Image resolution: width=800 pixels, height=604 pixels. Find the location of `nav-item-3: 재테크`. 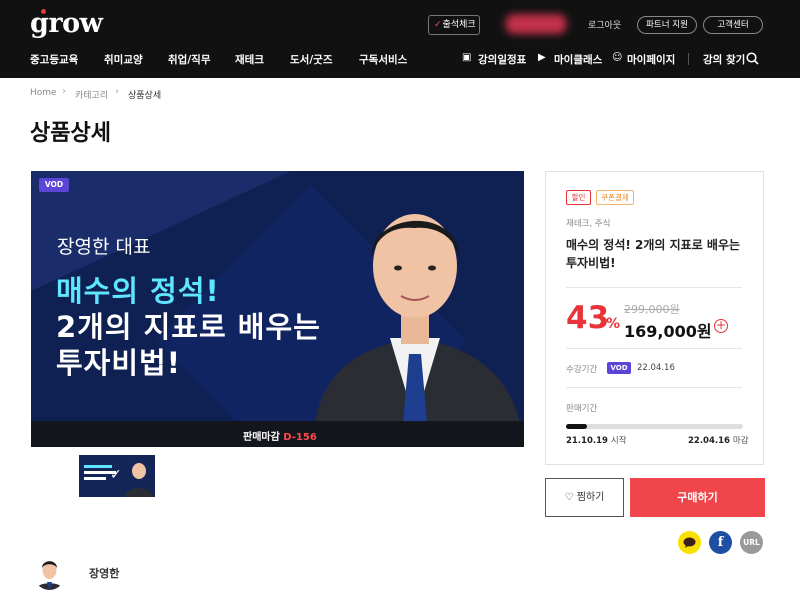

nav-item-3: 재테크 is located at coordinates (249, 59).